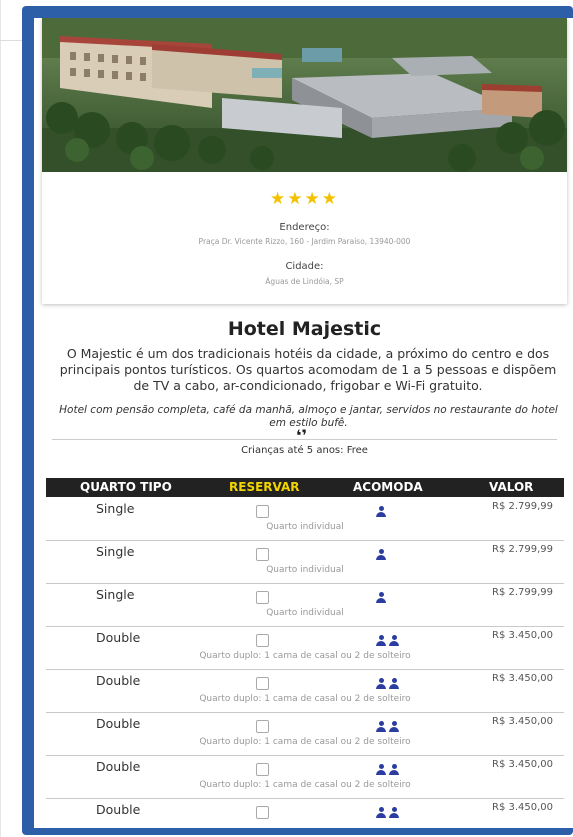 The width and height of the screenshot is (573, 837). What do you see at coordinates (126, 487) in the screenshot?
I see `header-room-type: QUARTO TIPO` at bounding box center [126, 487].